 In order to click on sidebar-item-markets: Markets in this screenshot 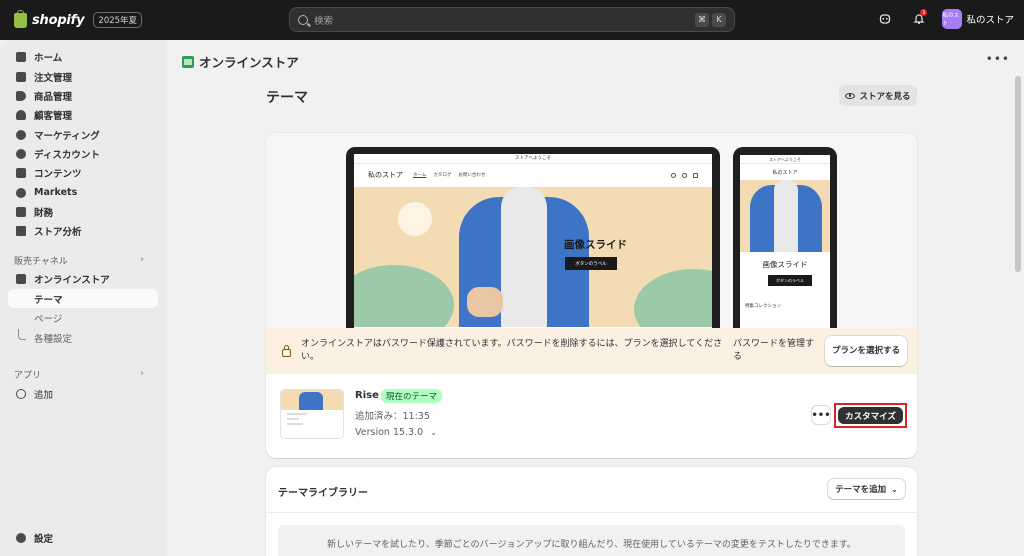, I will do `click(83, 192)`.